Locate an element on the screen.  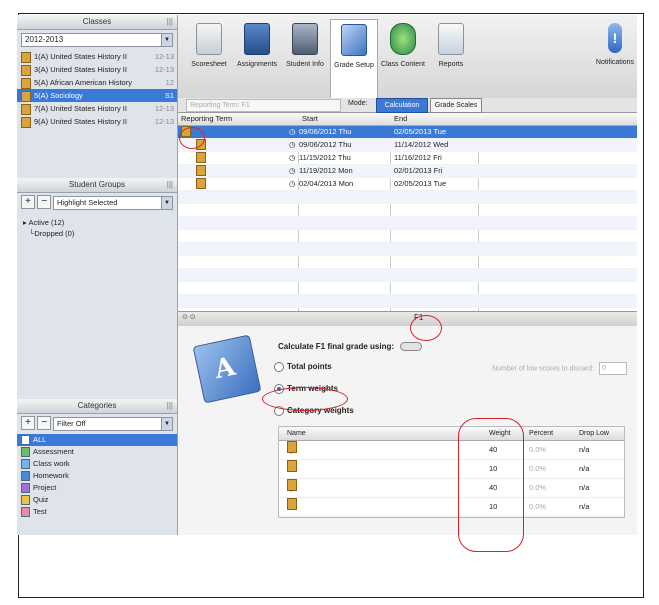
groups-filter-value: Highlight Selected is located at coordinates (87, 202).